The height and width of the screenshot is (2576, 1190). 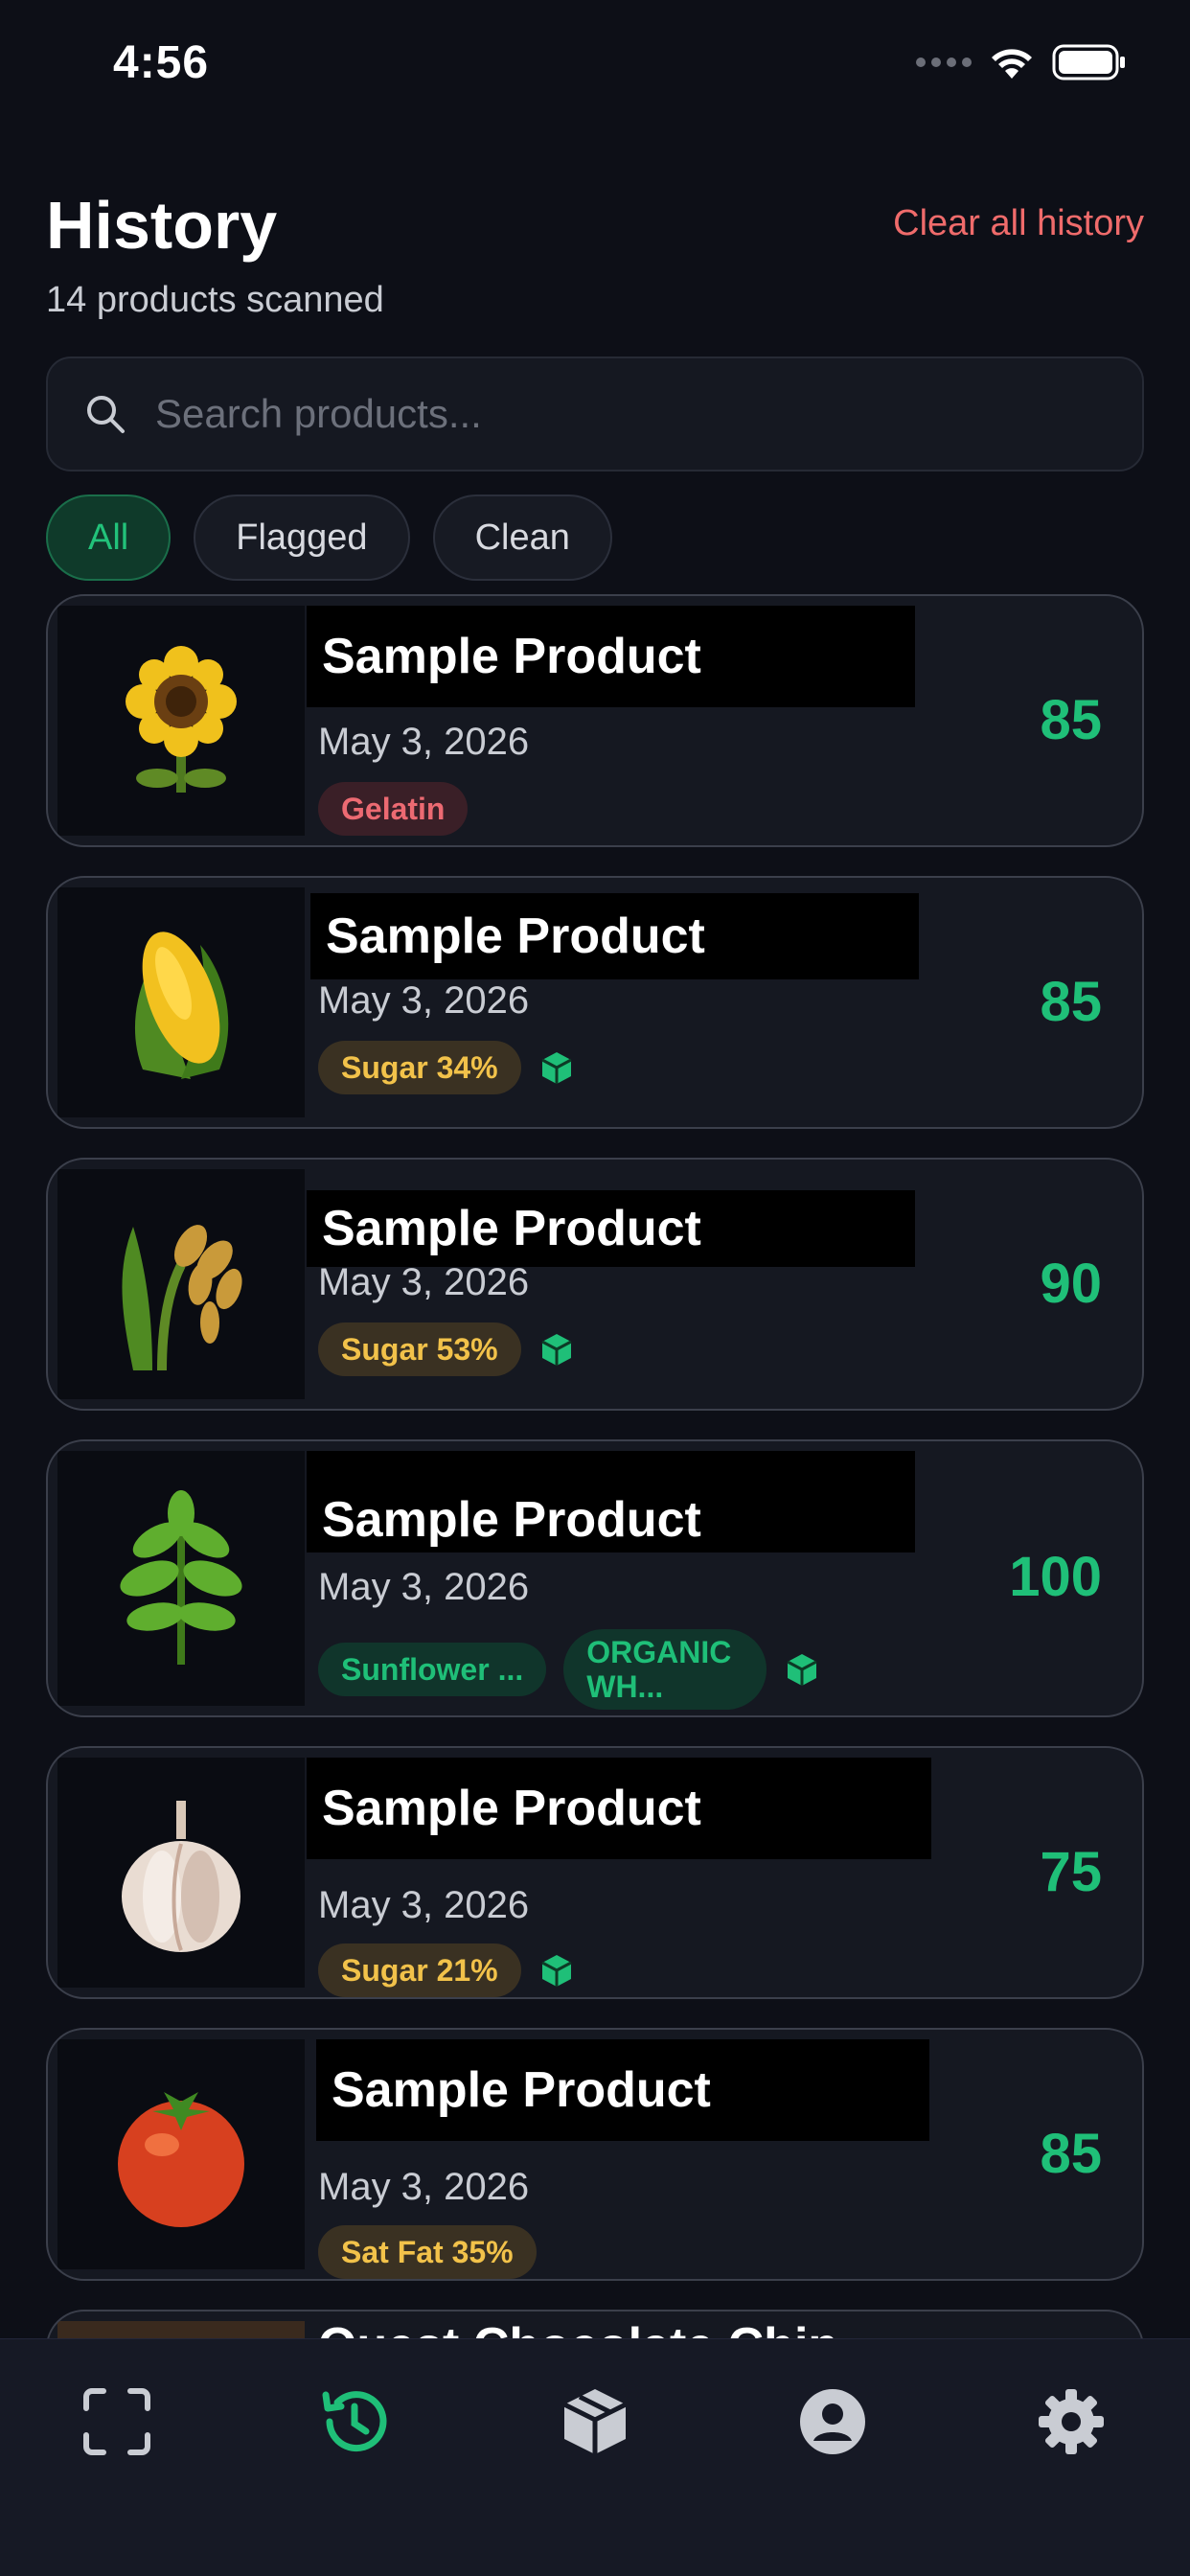 I want to click on tab-history, so click(x=355, y=2422).